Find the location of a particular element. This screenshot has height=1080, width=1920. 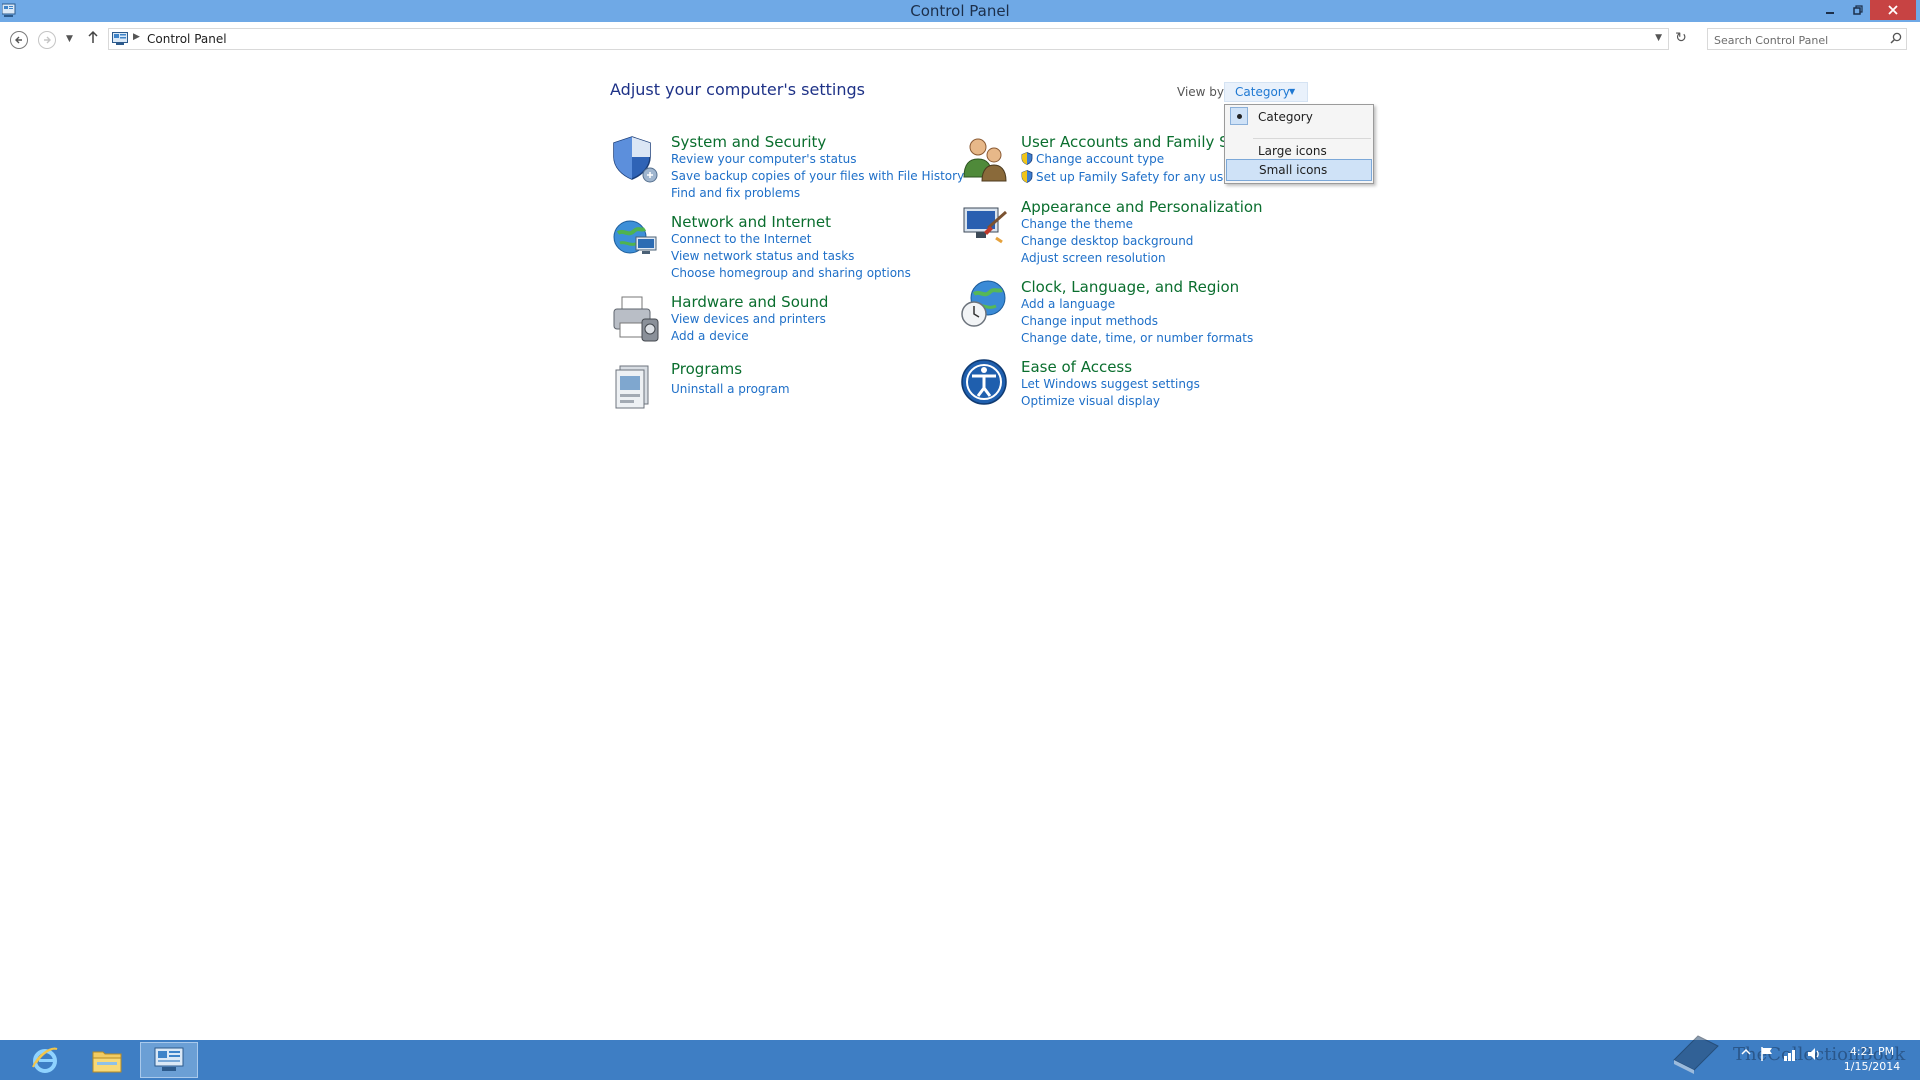

restore-button is located at coordinates (1858, 10).